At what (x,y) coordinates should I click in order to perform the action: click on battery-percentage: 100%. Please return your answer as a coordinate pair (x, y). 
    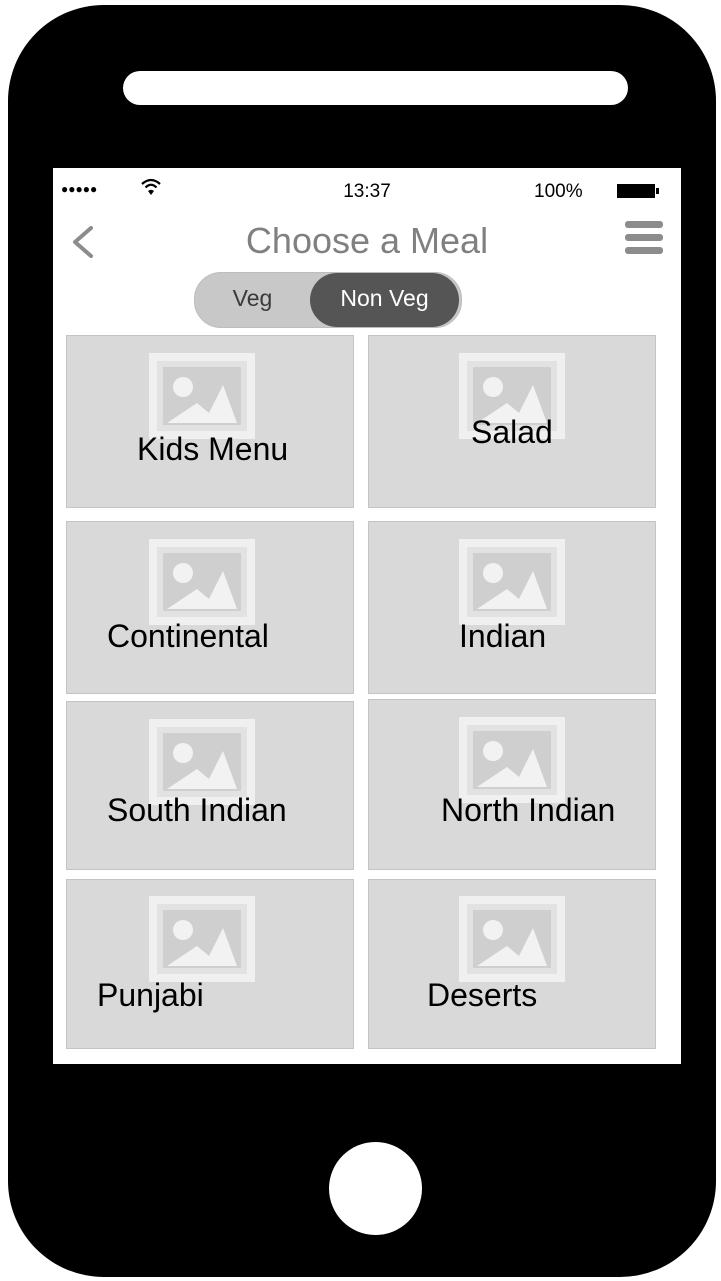
    Looking at the image, I should click on (558, 191).